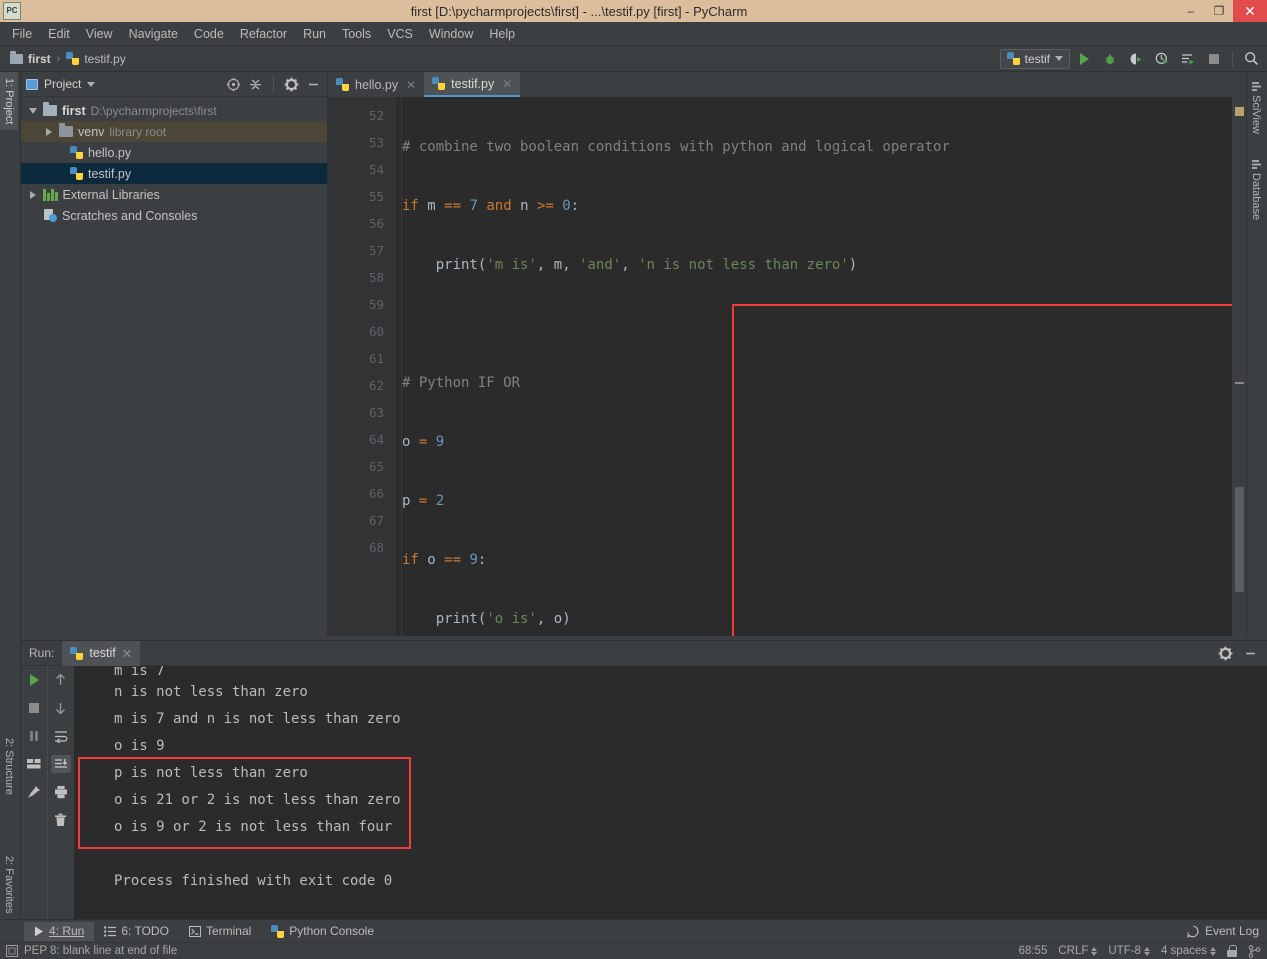 The image size is (1267, 959). I want to click on panel-divider, so click(273, 84).